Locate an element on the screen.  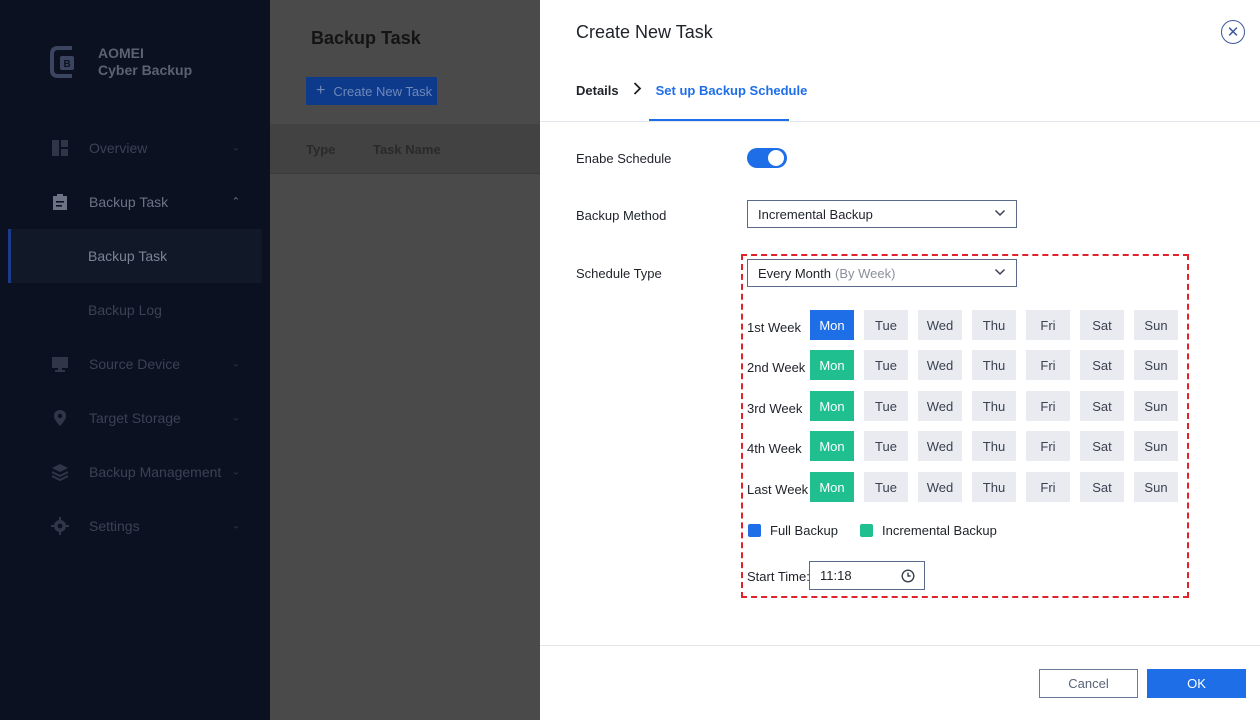
app-name: AOMEI Cyber Backup is located at coordinates (145, 62).